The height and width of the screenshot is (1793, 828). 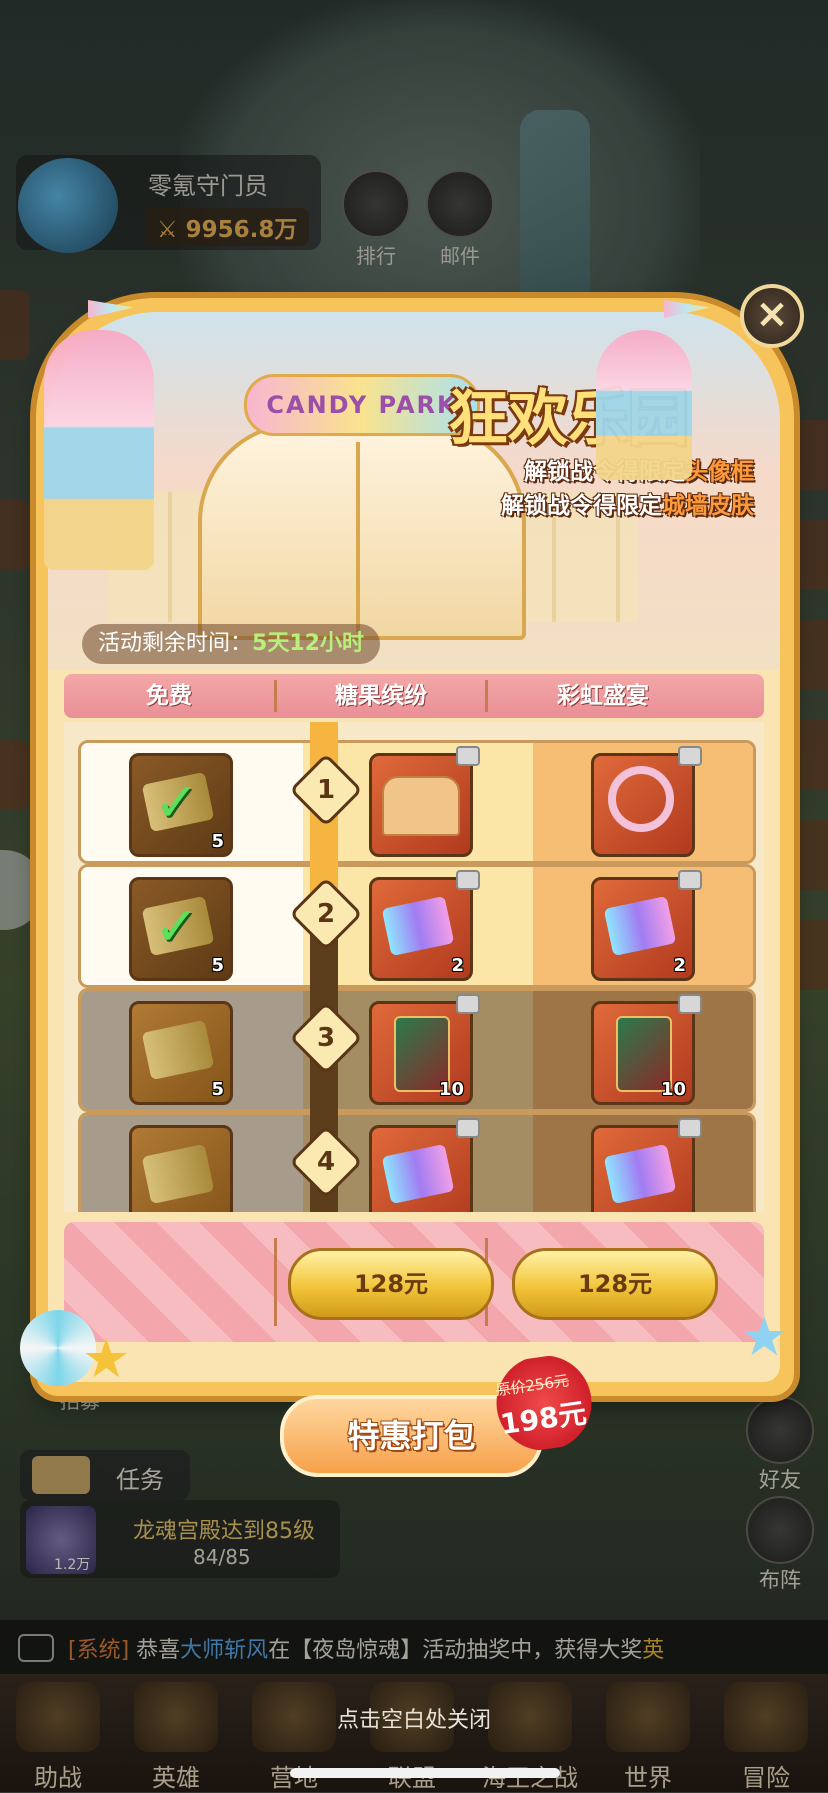 I want to click on deal-price: 198元, so click(x=543, y=1419).